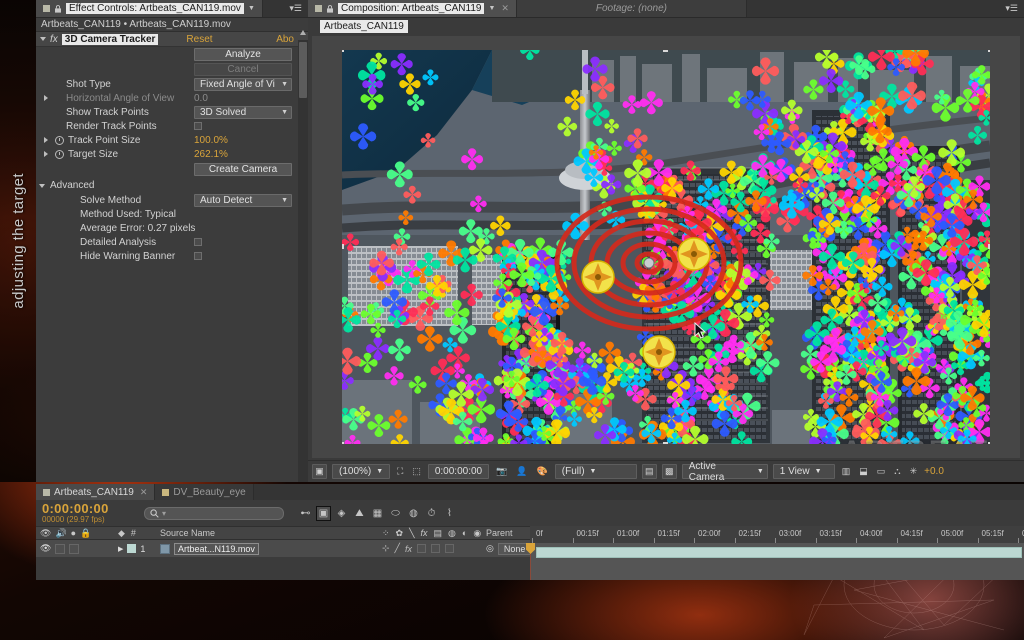  I want to click on layer-effects-icon: ╱, so click(397, 548).